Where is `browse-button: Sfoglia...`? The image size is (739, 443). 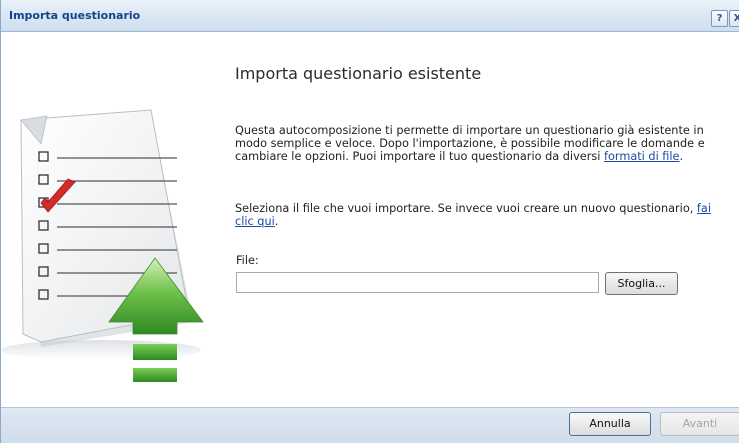
browse-button: Sfoglia... is located at coordinates (641, 283).